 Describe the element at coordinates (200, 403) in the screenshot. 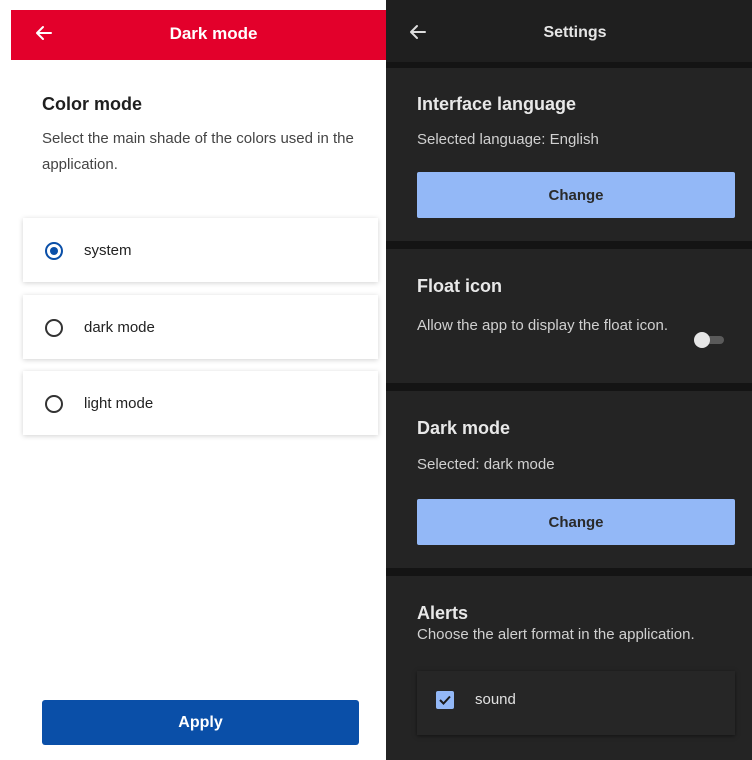

I see `option-light-mode: light mode` at that location.